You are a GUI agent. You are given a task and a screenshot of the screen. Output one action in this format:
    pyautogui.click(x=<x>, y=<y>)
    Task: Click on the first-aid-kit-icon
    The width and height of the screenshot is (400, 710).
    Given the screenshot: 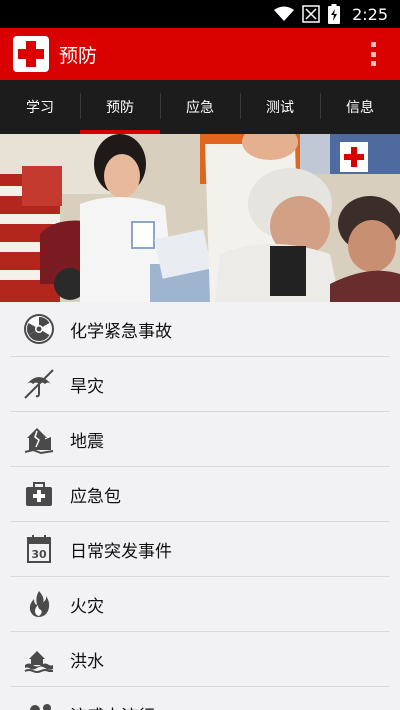 What is the action you would take?
    pyautogui.click(x=39, y=494)
    